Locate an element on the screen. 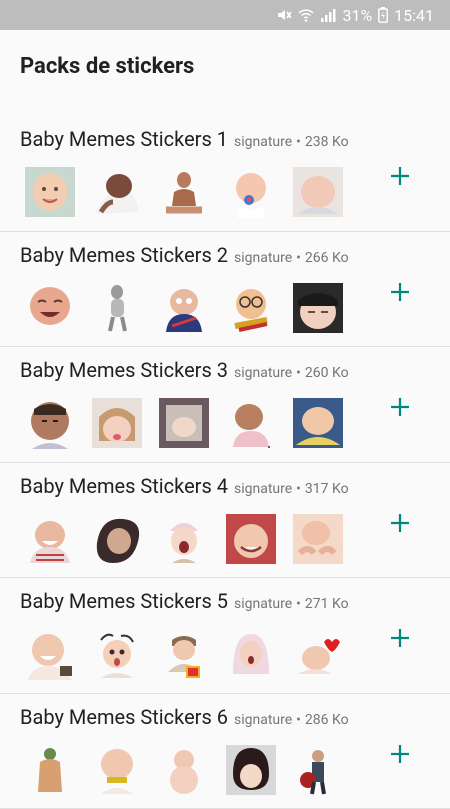 This screenshot has height=809, width=450. sticker-pack-item: Baby Memes Stickers 3 signature•260 Ko is located at coordinates (225, 405).